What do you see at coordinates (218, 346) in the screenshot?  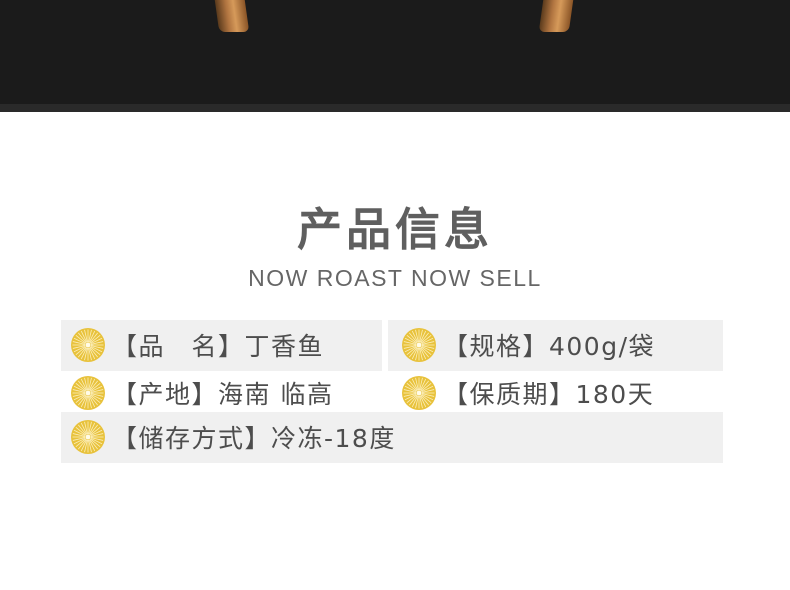 I see `info-name-text: 【品 名】丁香鱼` at bounding box center [218, 346].